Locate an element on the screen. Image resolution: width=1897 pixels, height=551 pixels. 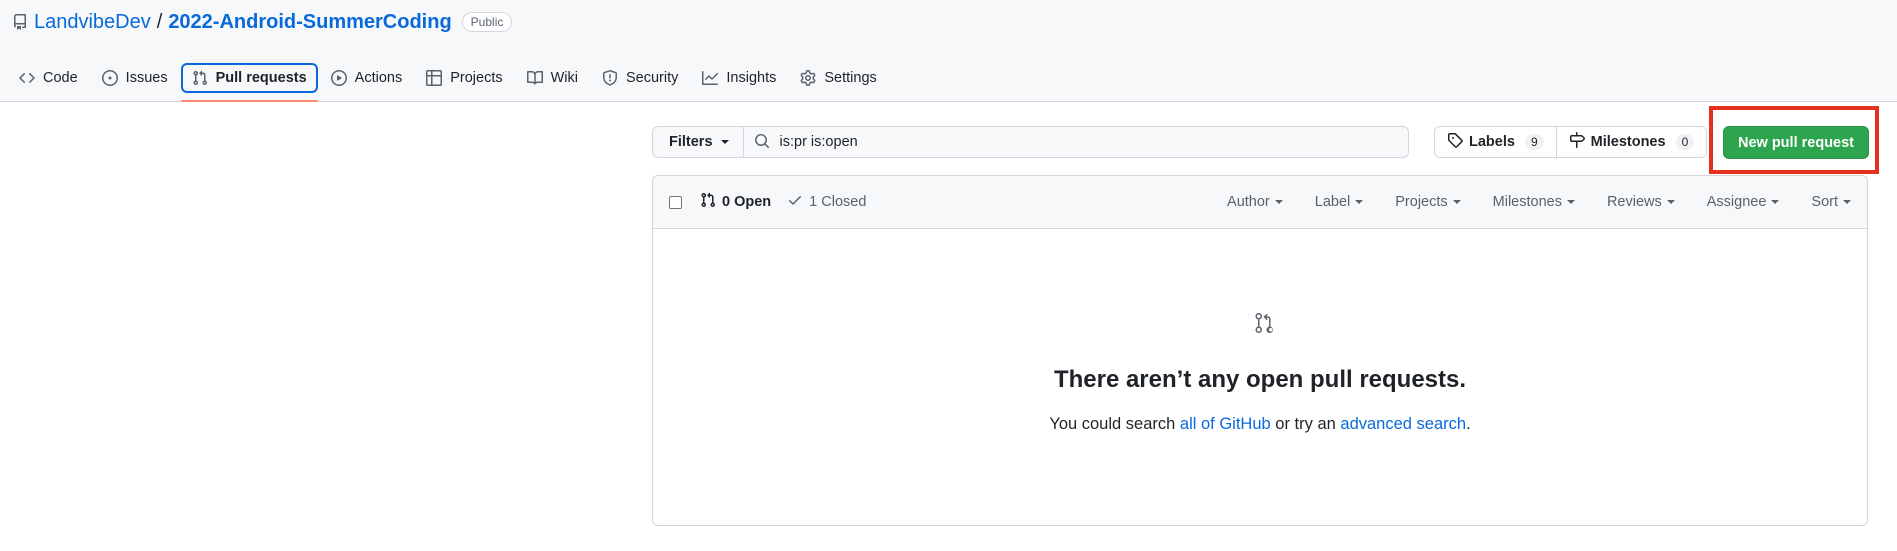
label-dropdown: Label is located at coordinates (1339, 202).